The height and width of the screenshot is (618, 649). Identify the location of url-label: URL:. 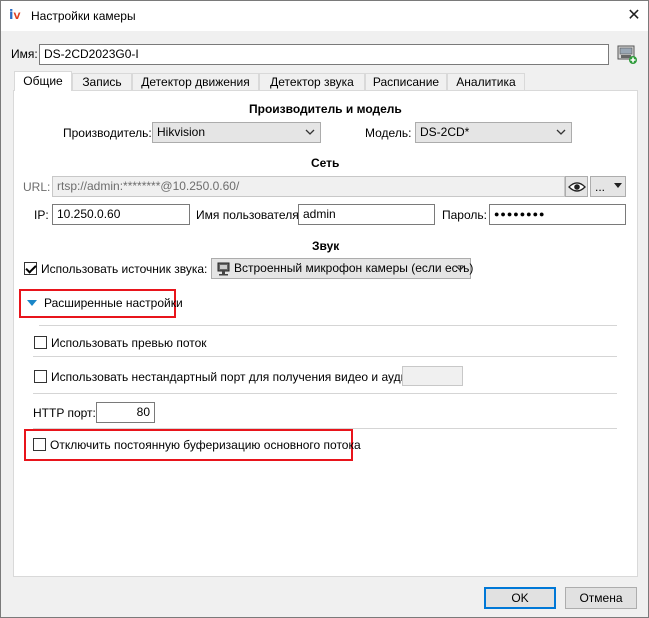
(37, 187).